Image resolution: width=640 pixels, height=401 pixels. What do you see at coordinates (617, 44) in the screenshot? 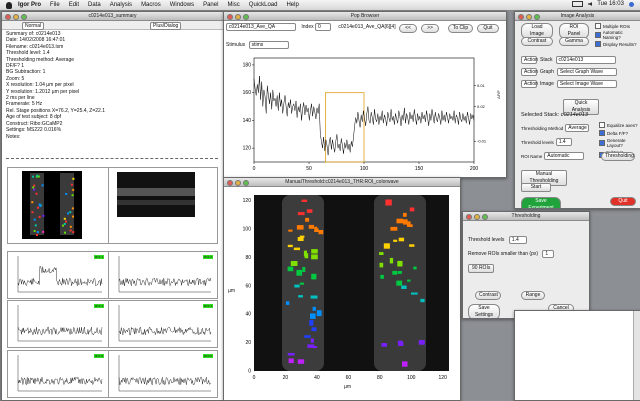
I see `display-results-checkbox: Display Results?` at bounding box center [617, 44].